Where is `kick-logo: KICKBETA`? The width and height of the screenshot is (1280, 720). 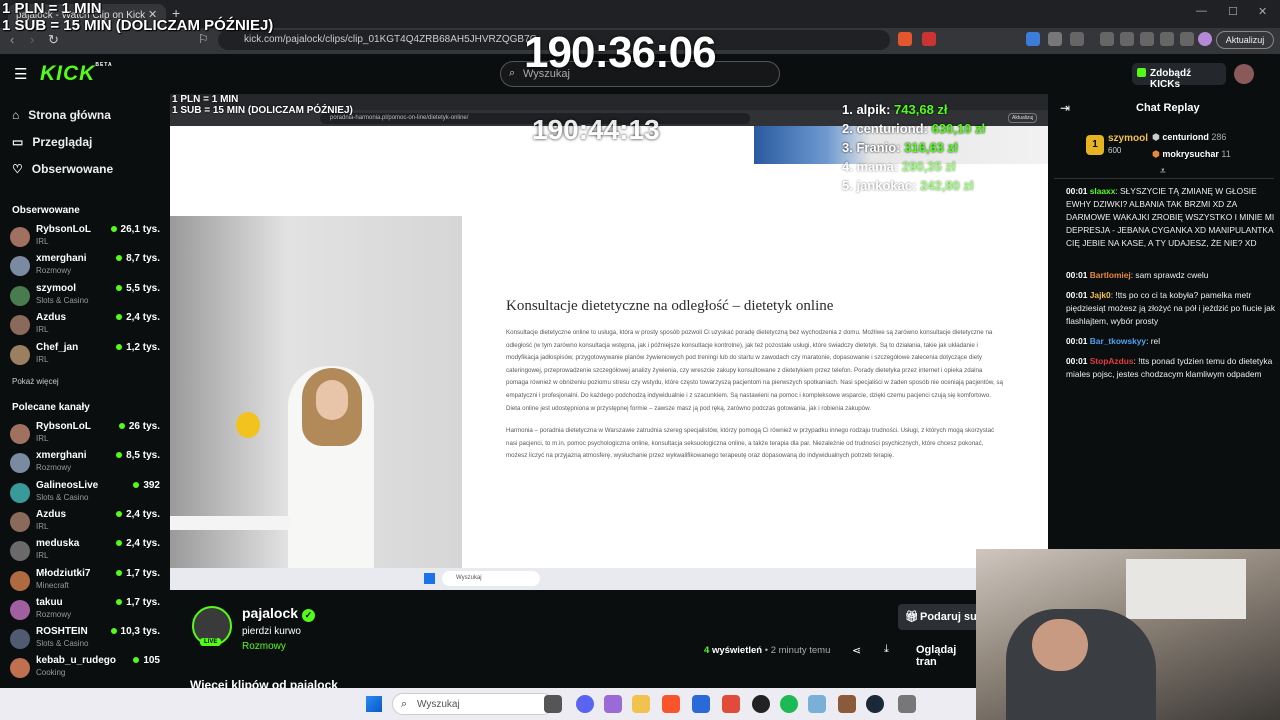 kick-logo: KICKBETA is located at coordinates (76, 74).